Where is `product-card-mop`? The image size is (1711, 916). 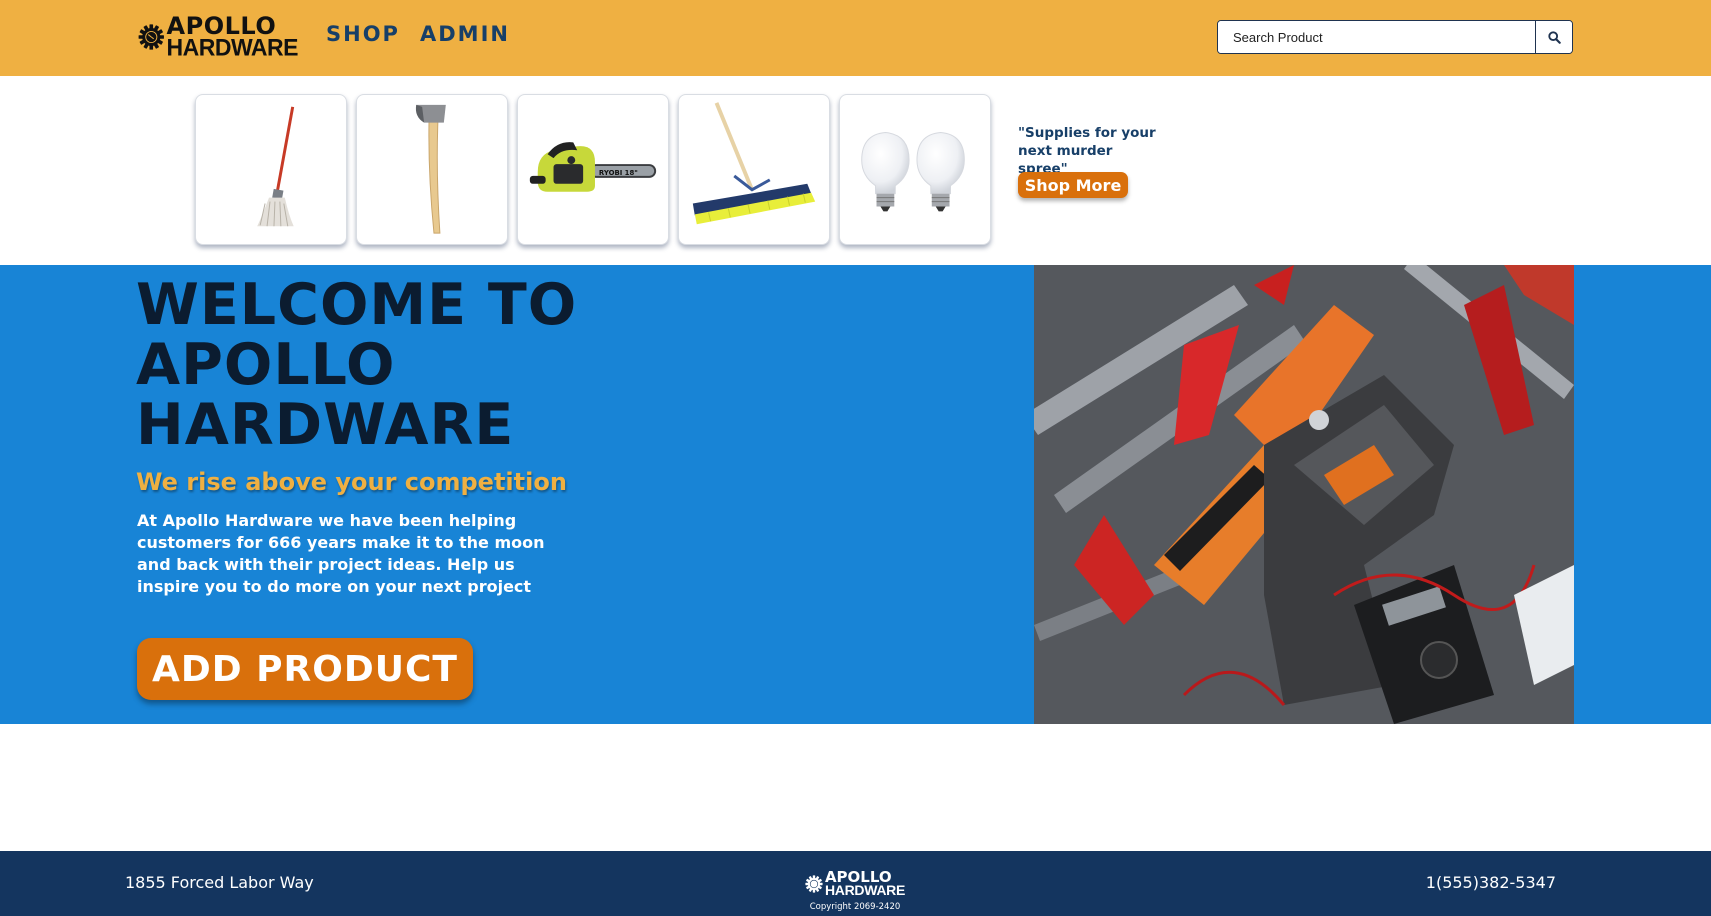
product-card-mop is located at coordinates (271, 169).